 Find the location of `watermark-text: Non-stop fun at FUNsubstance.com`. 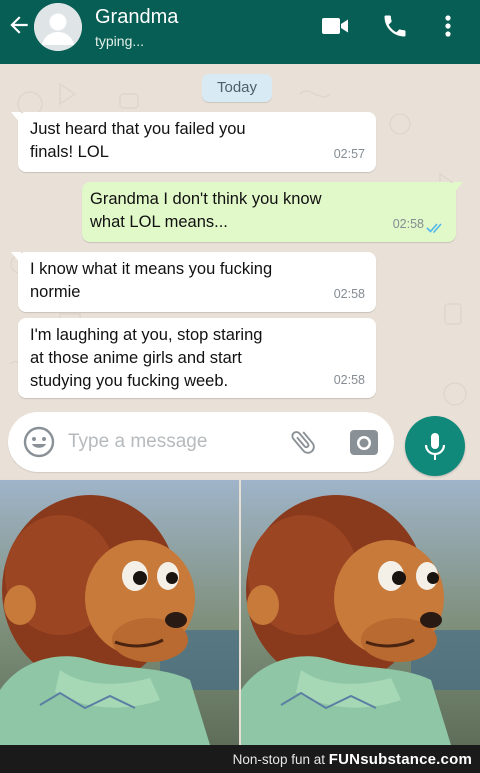

watermark-text: Non-stop fun at FUNsubstance.com is located at coordinates (352, 759).